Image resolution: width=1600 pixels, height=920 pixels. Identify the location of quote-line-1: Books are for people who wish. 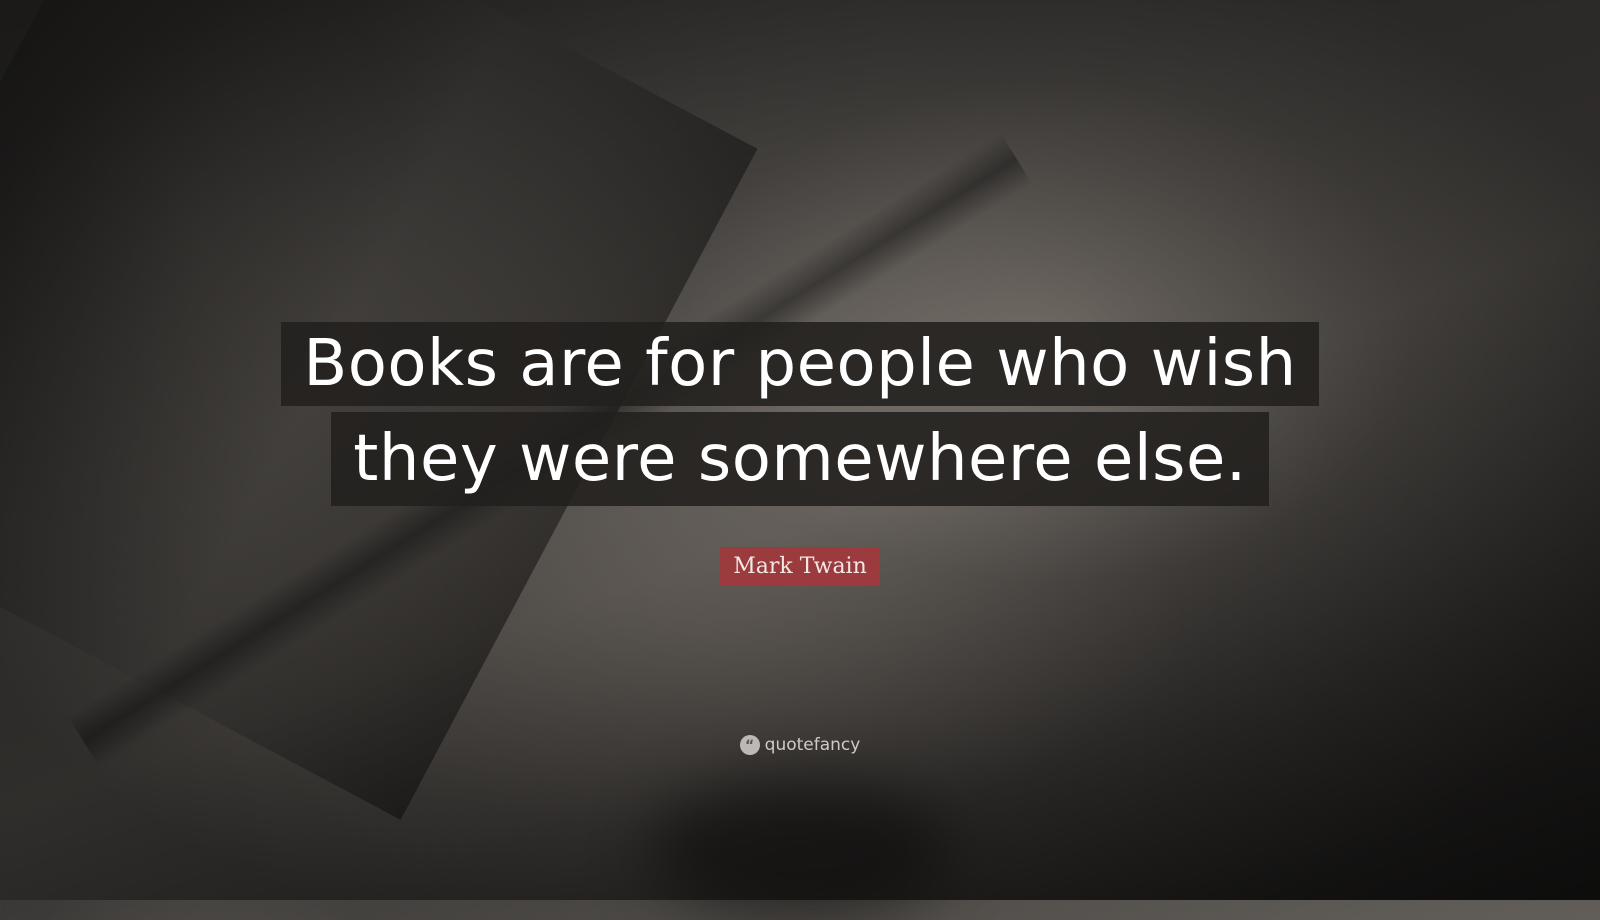
(800, 364).